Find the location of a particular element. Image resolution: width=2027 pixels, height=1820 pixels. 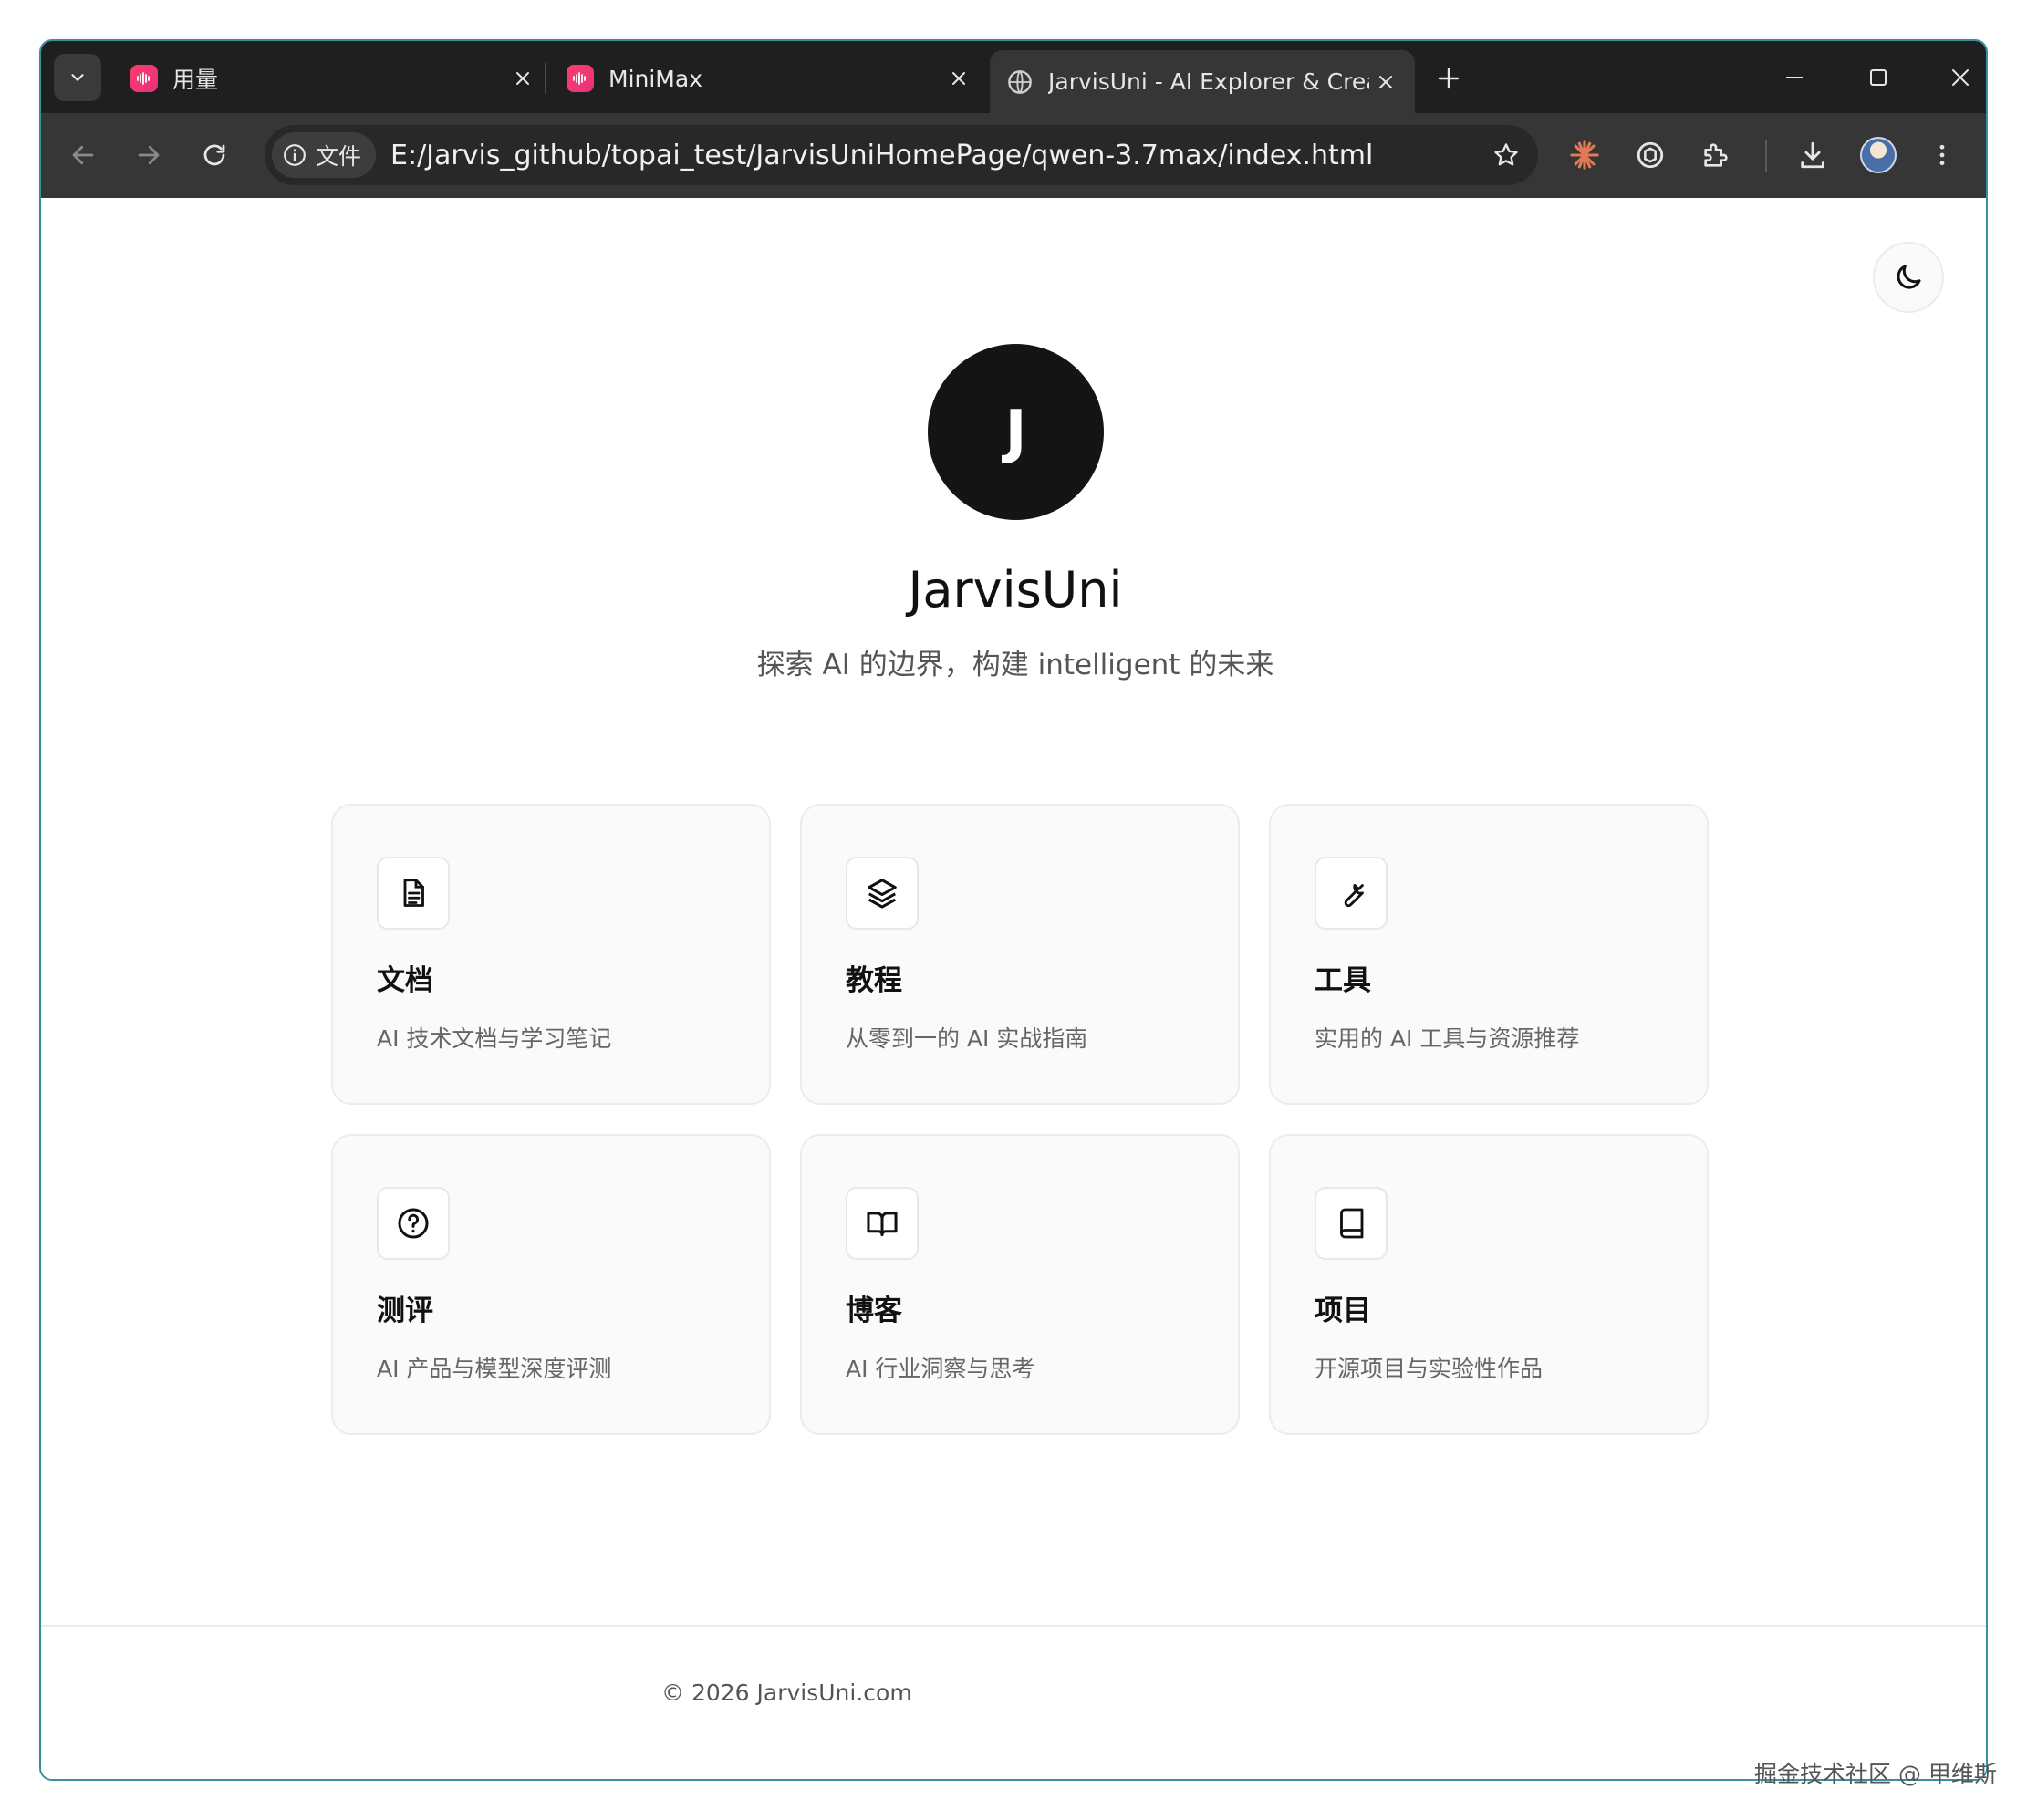

layers-icon is located at coordinates (882, 894).